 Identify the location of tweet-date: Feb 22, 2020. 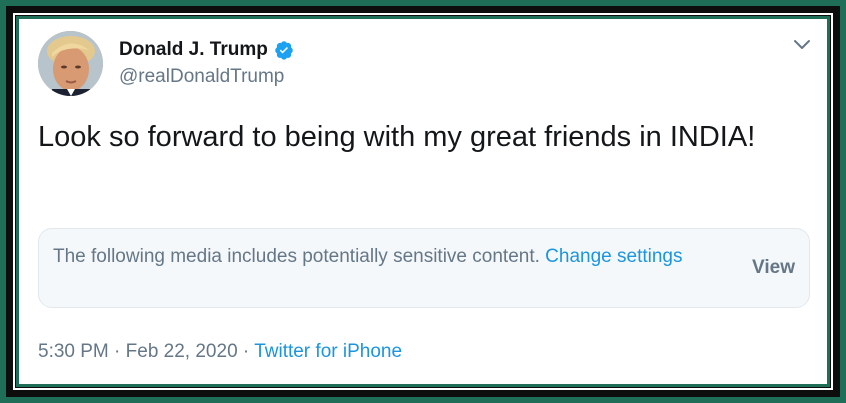
(182, 351).